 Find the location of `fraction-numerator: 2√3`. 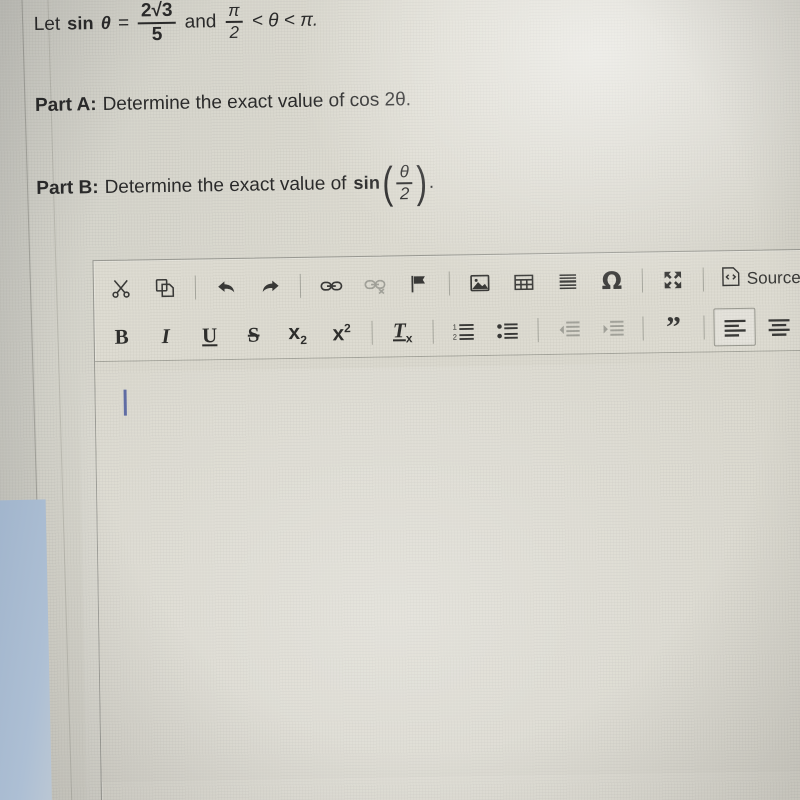

fraction-numerator: 2√3 is located at coordinates (156, 11).